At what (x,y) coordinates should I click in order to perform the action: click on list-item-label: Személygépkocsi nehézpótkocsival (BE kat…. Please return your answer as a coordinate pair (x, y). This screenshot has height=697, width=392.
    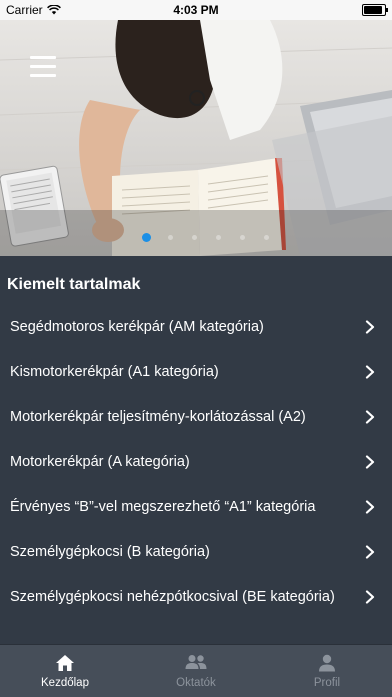
    Looking at the image, I should click on (172, 597).